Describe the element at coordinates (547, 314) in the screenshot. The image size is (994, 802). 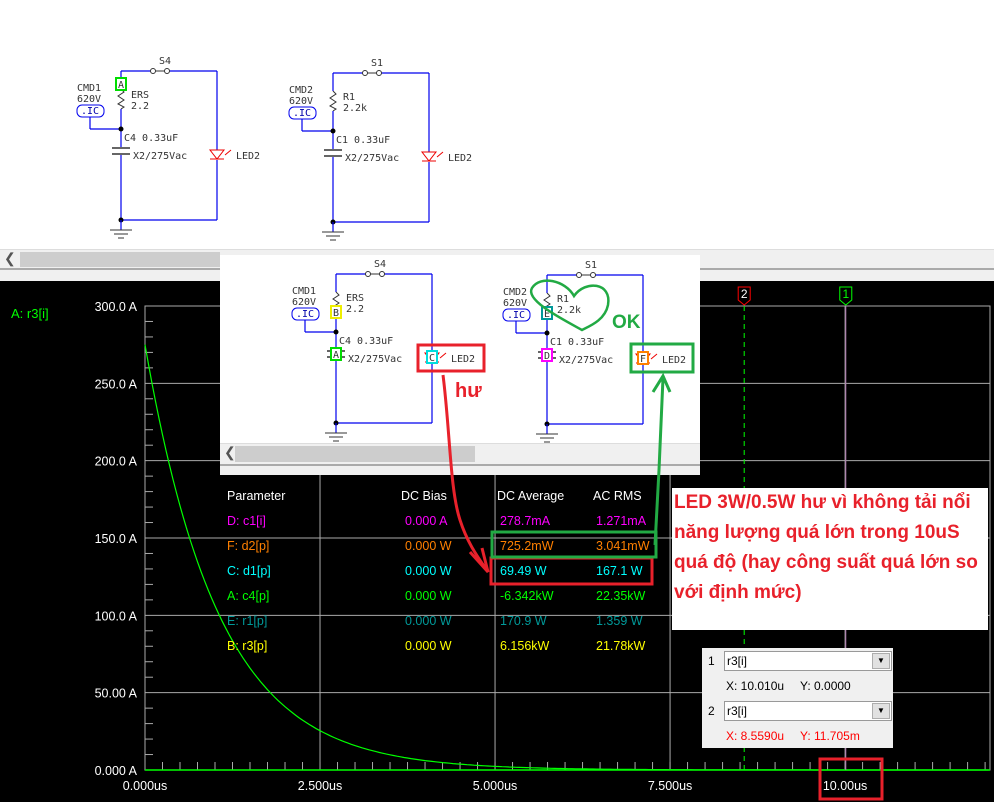
I see `probe-label: E` at that location.